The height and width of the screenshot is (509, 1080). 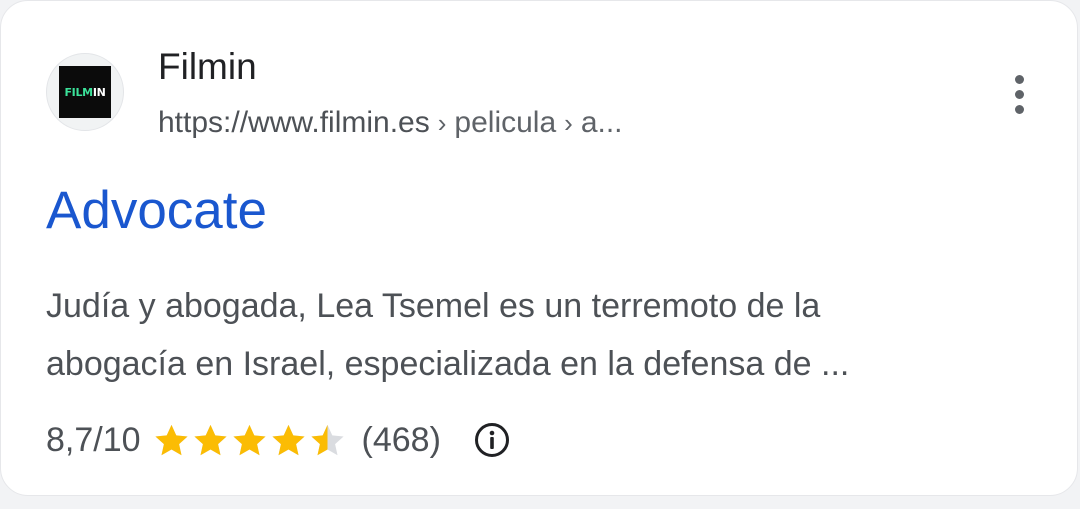 I want to click on url-crumb: pelicula, so click(x=505, y=122).